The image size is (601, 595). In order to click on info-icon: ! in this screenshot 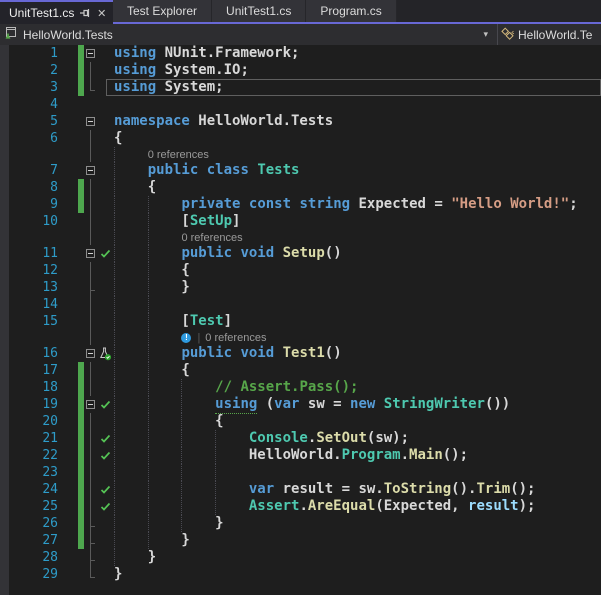, I will do `click(186, 337)`.